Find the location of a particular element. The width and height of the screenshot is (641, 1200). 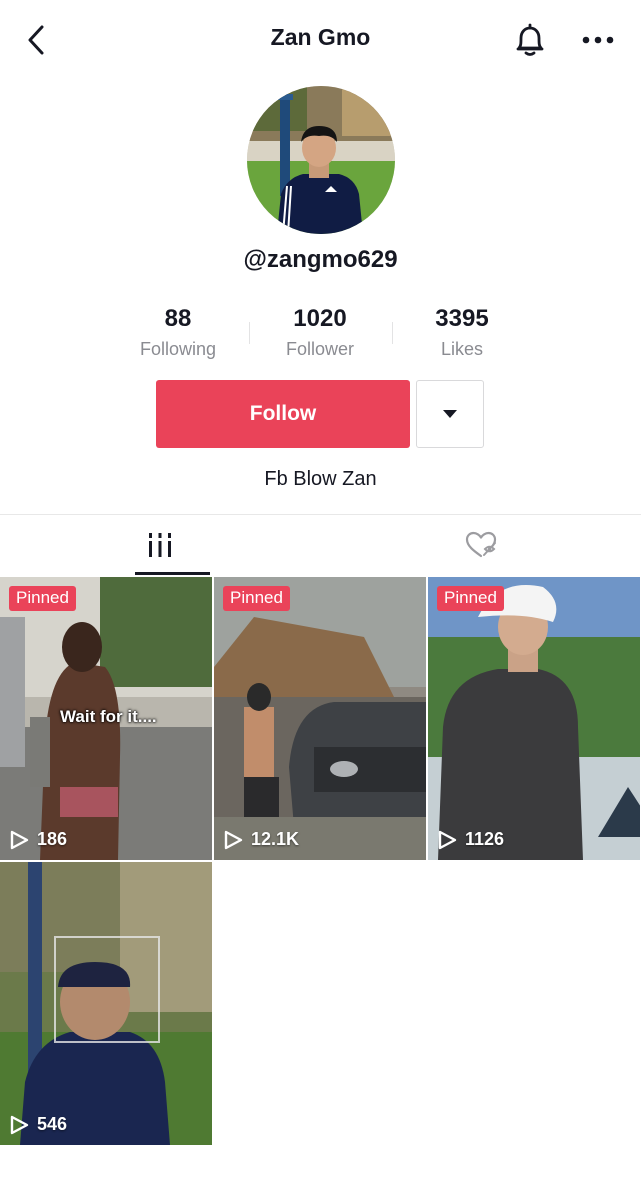

chevron-left-icon is located at coordinates (36, 40).